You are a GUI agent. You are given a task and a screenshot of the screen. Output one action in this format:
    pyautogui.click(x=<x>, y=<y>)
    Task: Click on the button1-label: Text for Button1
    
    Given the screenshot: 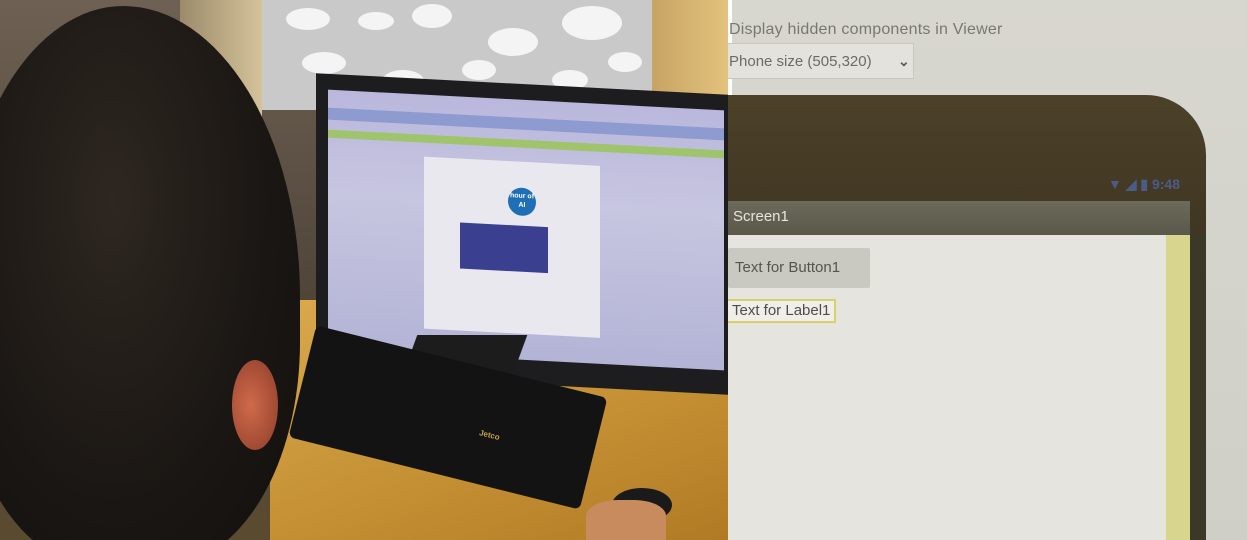 What is the action you would take?
    pyautogui.click(x=788, y=267)
    